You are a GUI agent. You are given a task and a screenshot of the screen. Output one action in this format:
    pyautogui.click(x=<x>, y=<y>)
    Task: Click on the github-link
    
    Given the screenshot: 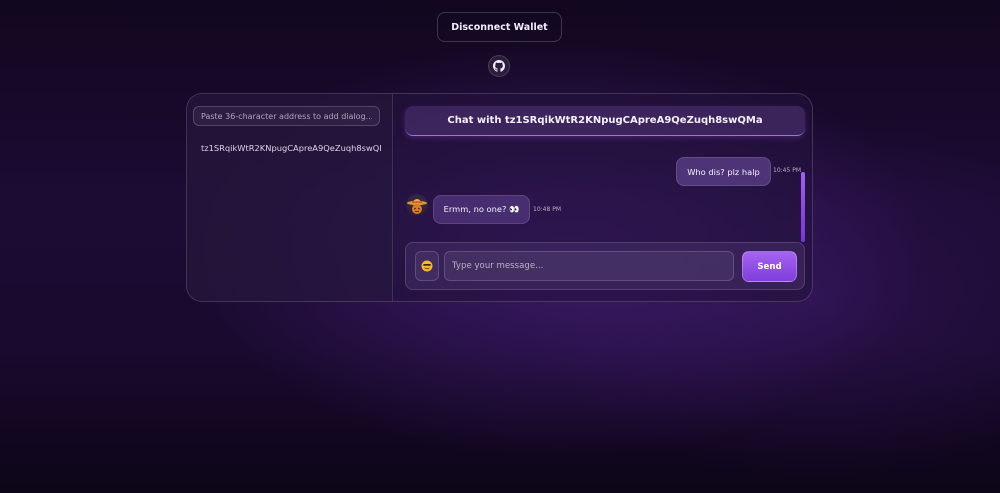 What is the action you would take?
    pyautogui.click(x=499, y=66)
    